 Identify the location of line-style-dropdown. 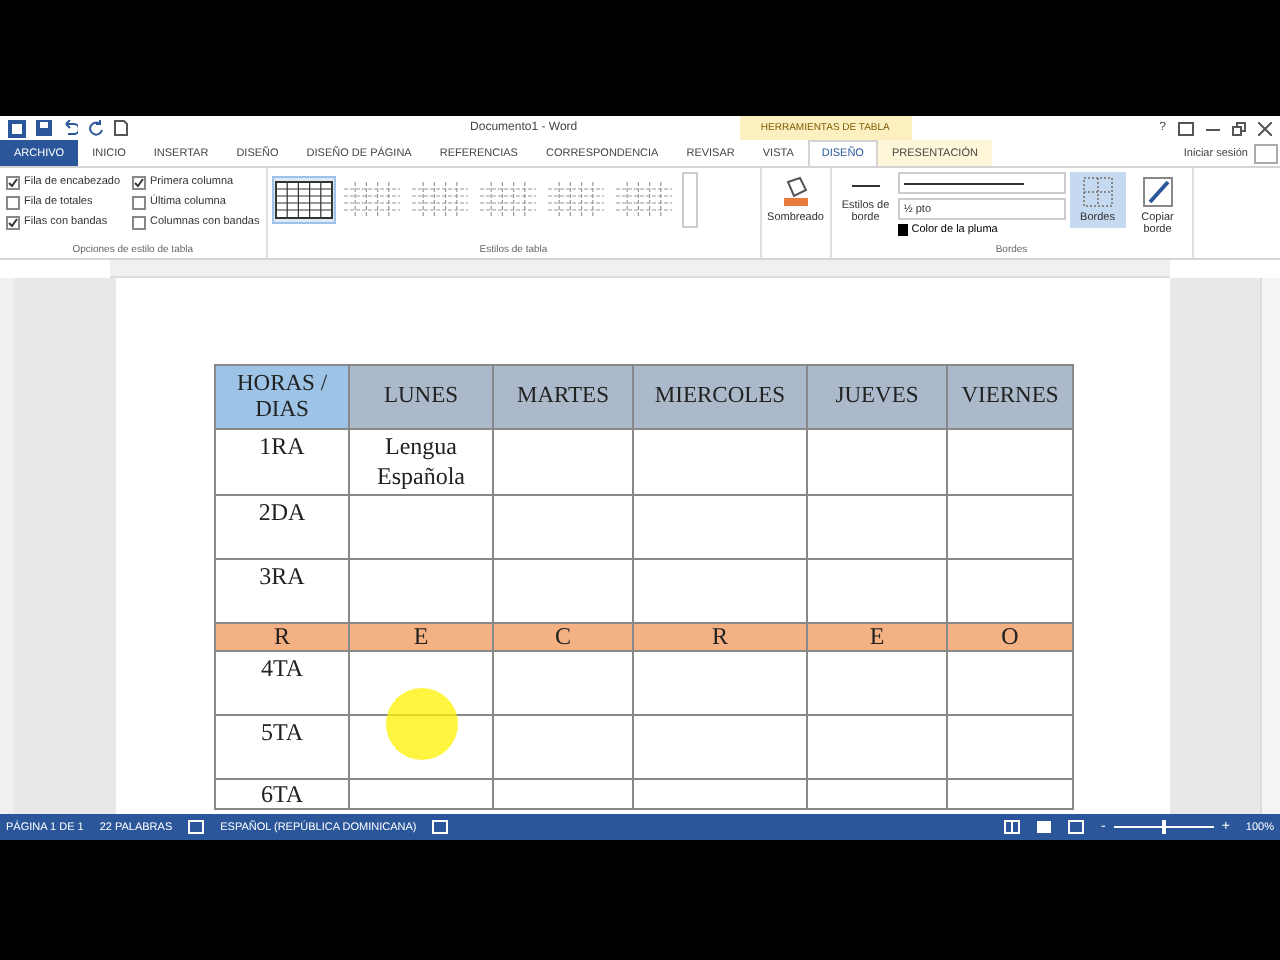
(981, 183).